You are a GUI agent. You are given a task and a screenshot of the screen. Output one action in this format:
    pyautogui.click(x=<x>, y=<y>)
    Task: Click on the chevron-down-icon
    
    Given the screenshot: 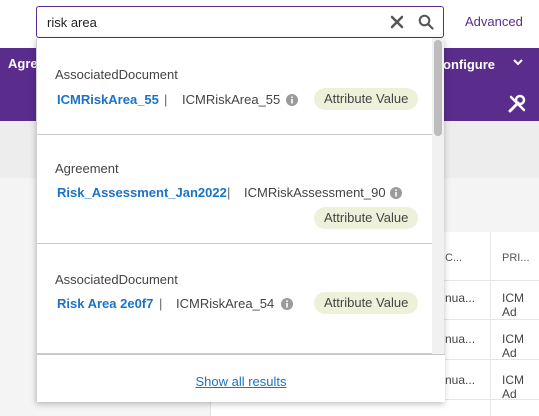 What is the action you would take?
    pyautogui.click(x=518, y=63)
    